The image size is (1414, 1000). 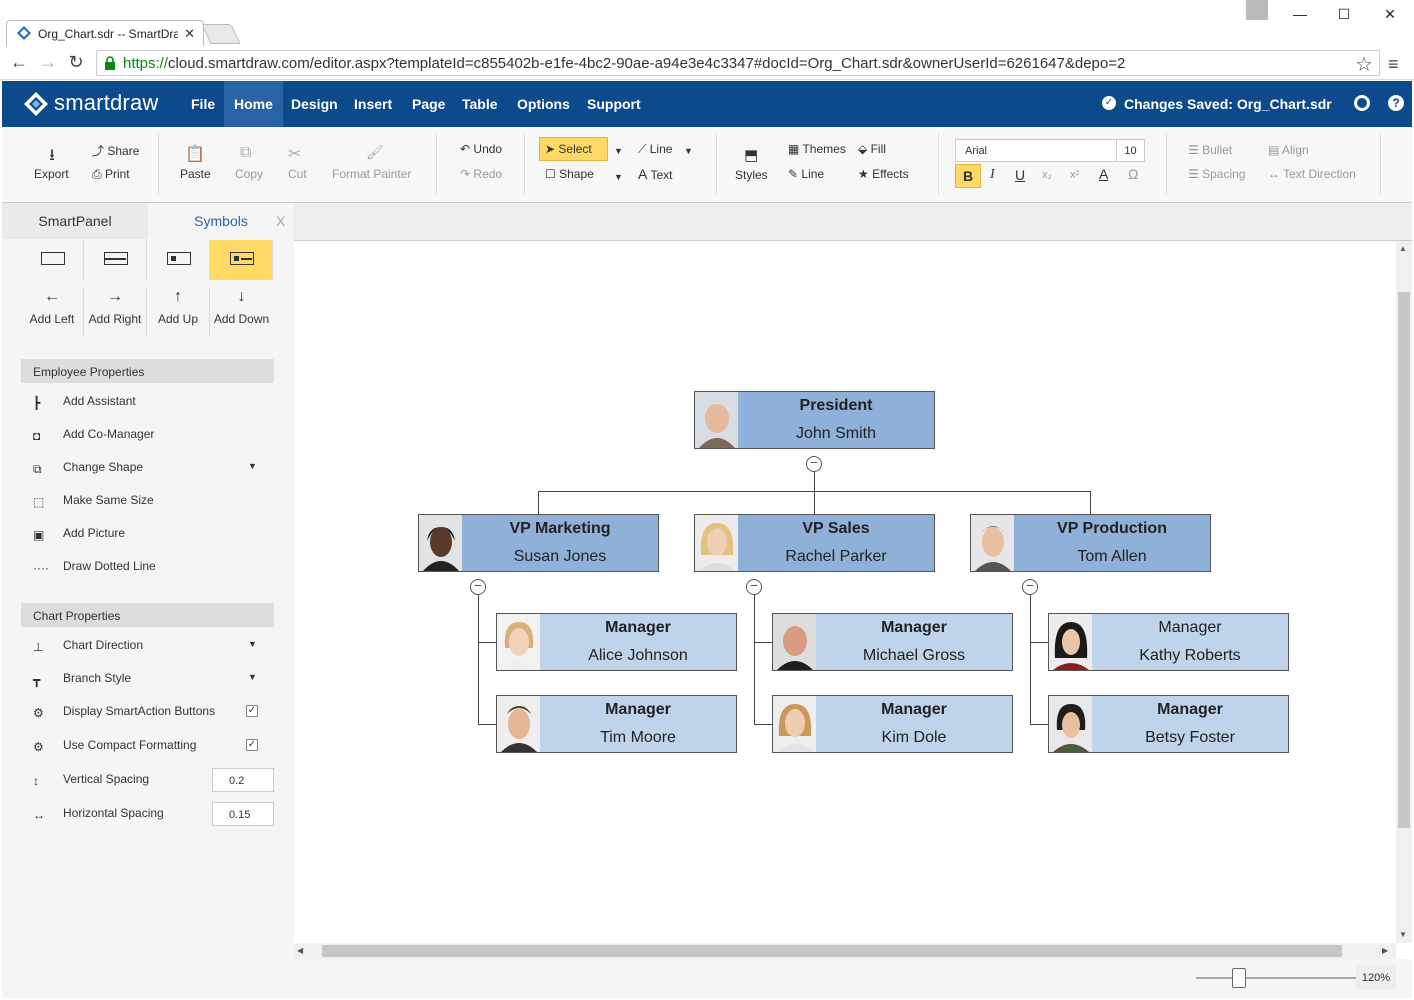 What do you see at coordinates (84, 402) in the screenshot?
I see `add-assistant-item: ┣Add Assistant` at bounding box center [84, 402].